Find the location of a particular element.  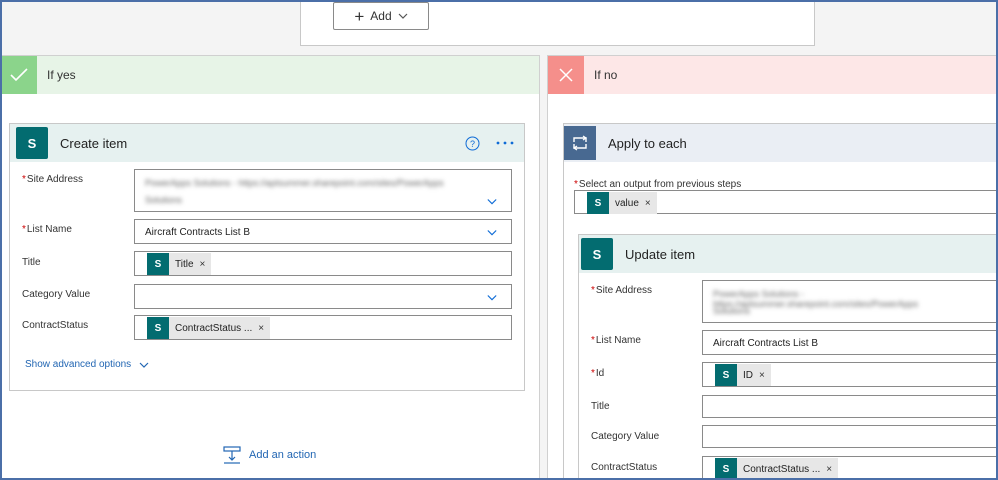

more-options-icon is located at coordinates (505, 143).